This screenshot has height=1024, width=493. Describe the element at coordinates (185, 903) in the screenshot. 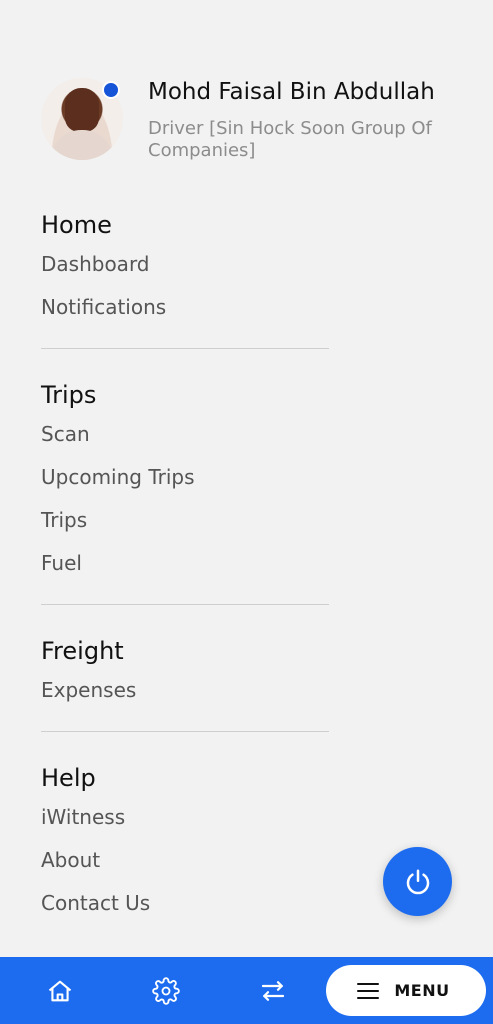

I see `menu-item-contact-us: Contact Us` at that location.